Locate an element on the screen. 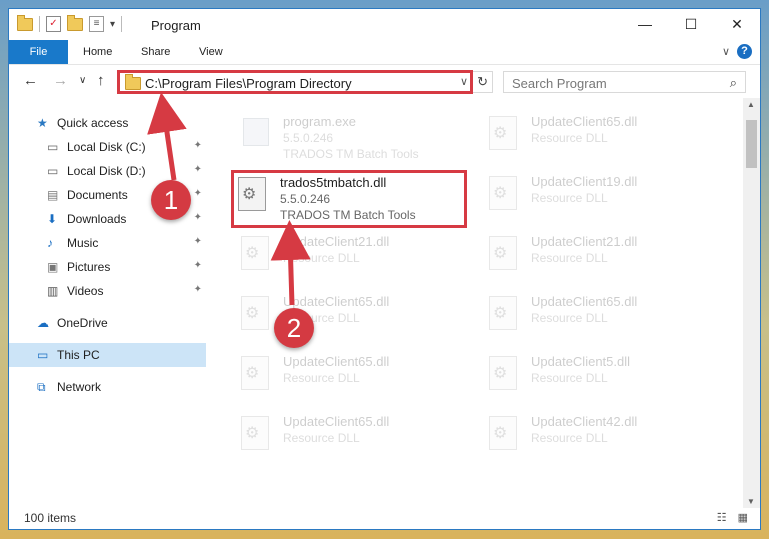 The height and width of the screenshot is (539, 769). scrollbar-thumb is located at coordinates (751, 144).